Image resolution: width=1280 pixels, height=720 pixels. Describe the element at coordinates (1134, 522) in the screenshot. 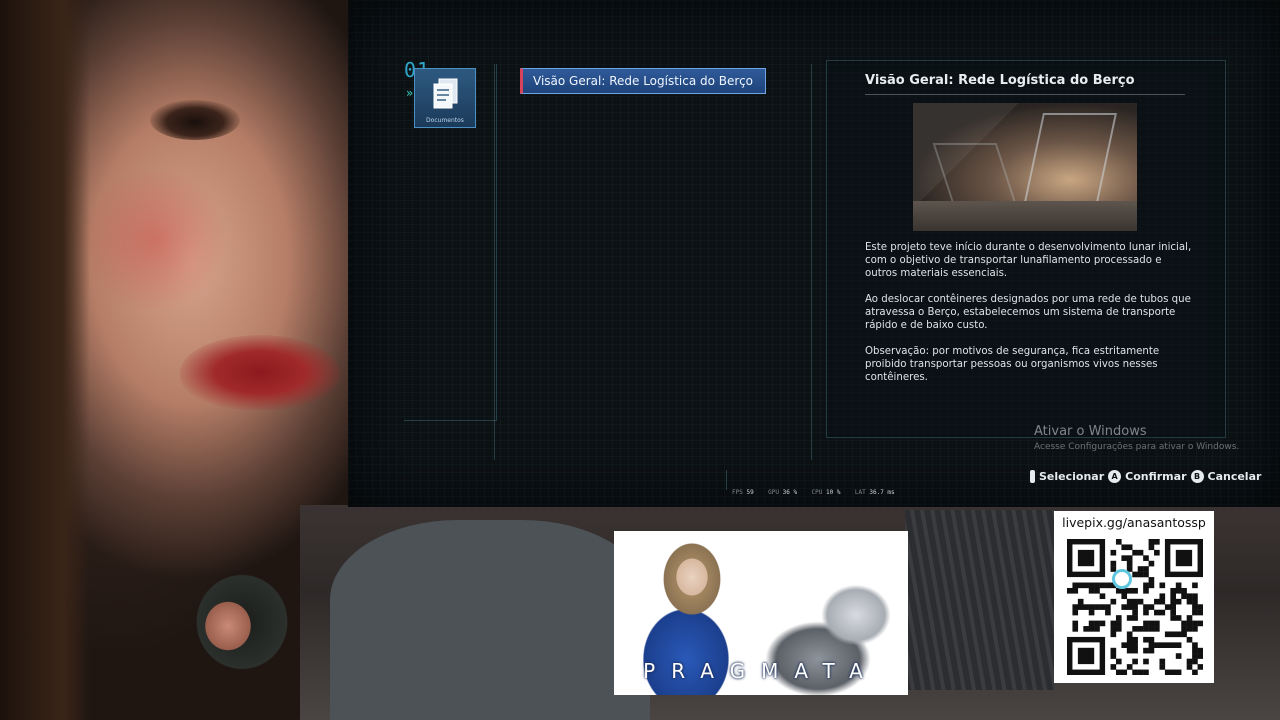

I see `livepix-url: livepix.gg/anasantossp` at that location.